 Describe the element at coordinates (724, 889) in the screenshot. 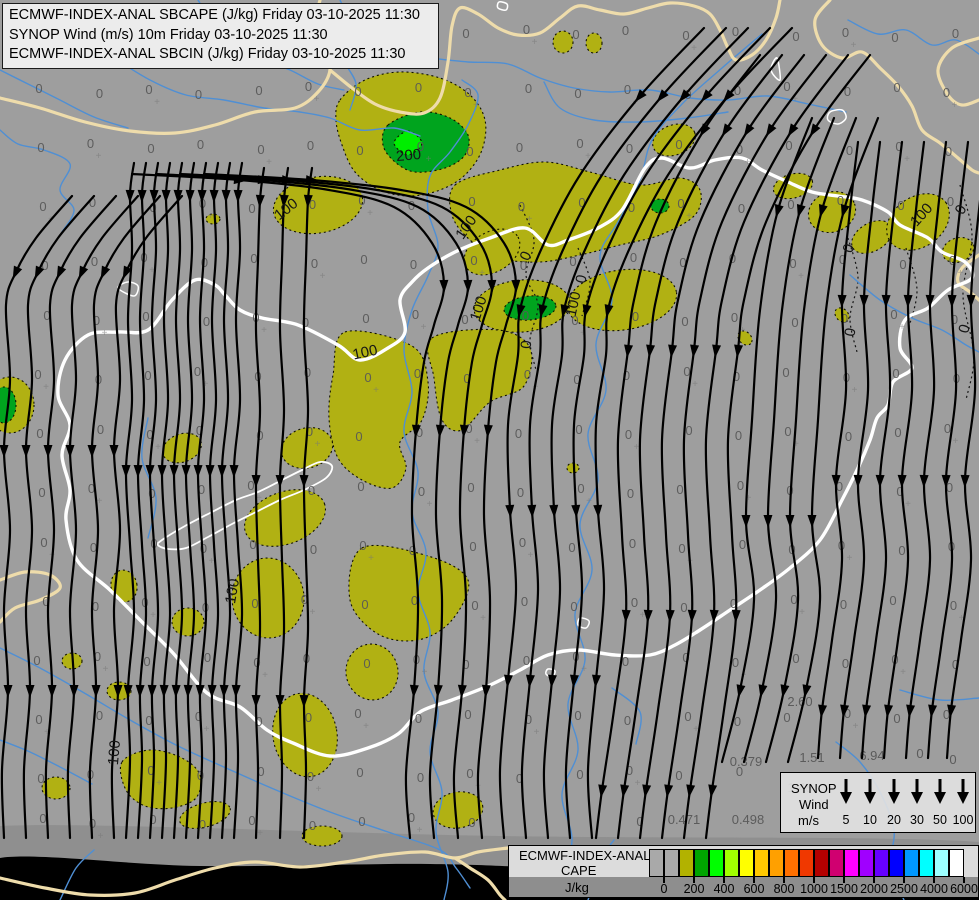

I see `colorbar-tick-label: 400` at that location.